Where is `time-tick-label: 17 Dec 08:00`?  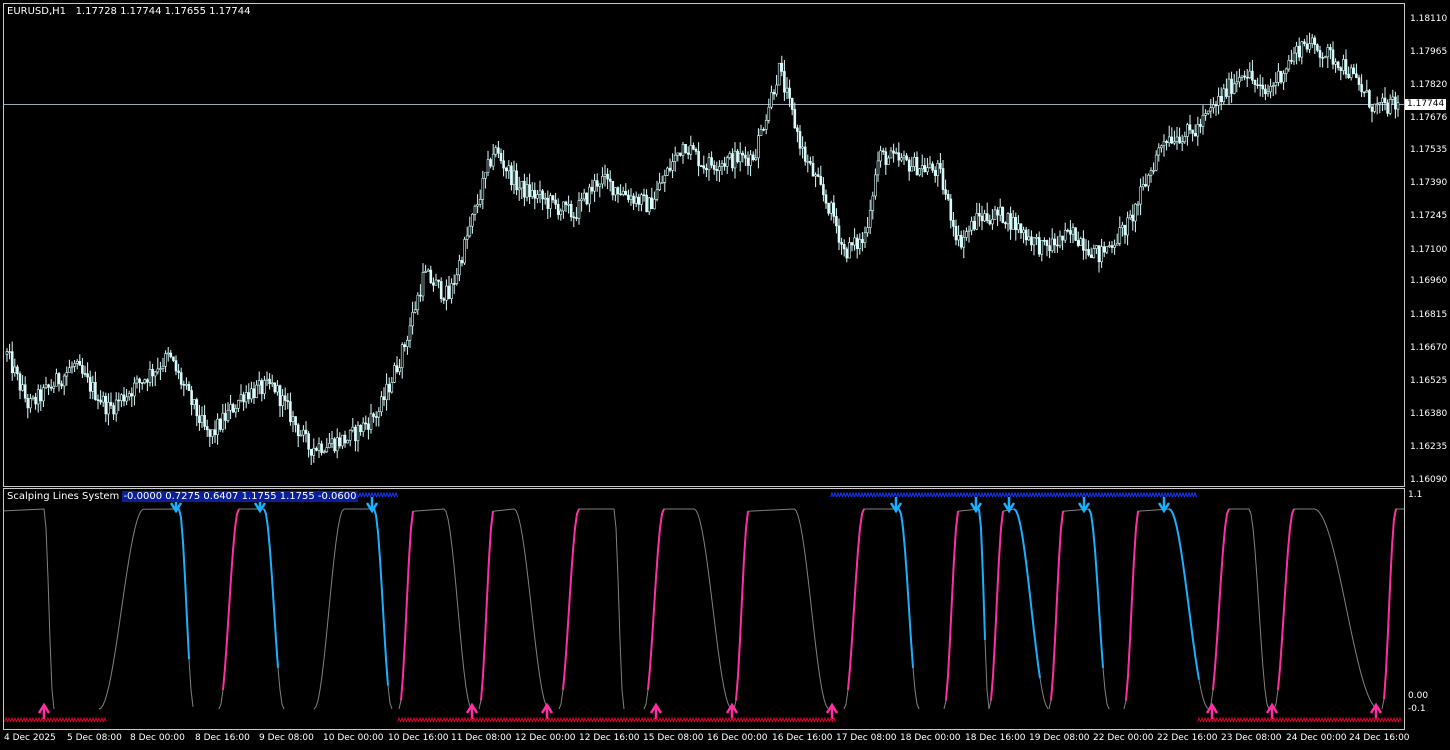 time-tick-label: 17 Dec 08:00 is located at coordinates (866, 738).